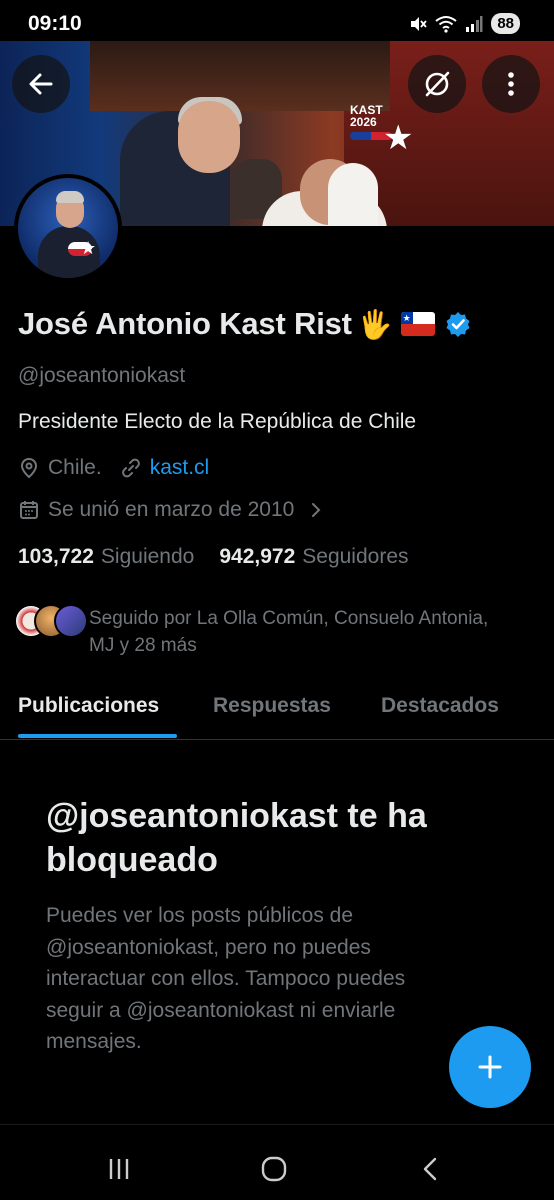 This screenshot has height=1200, width=554. Describe the element at coordinates (446, 24) in the screenshot. I see `wifi-icon` at that location.